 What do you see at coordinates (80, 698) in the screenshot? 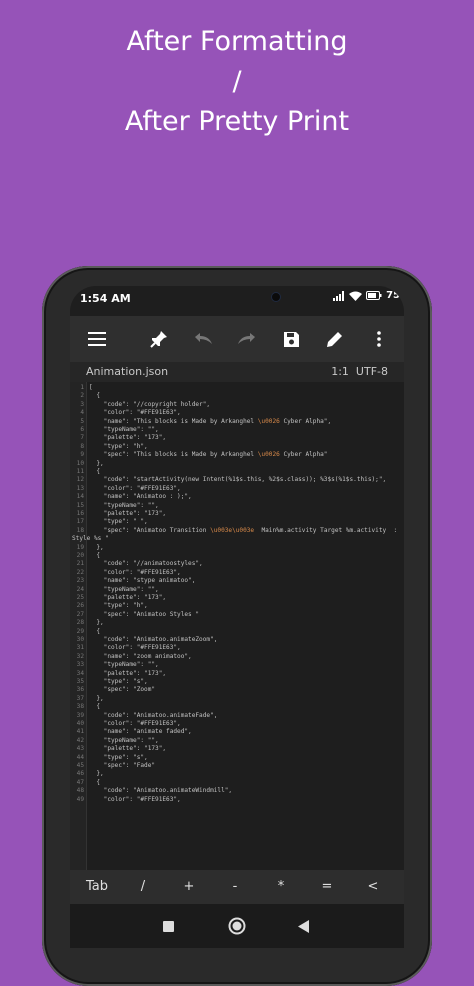
I see `line-number: 37` at bounding box center [80, 698].